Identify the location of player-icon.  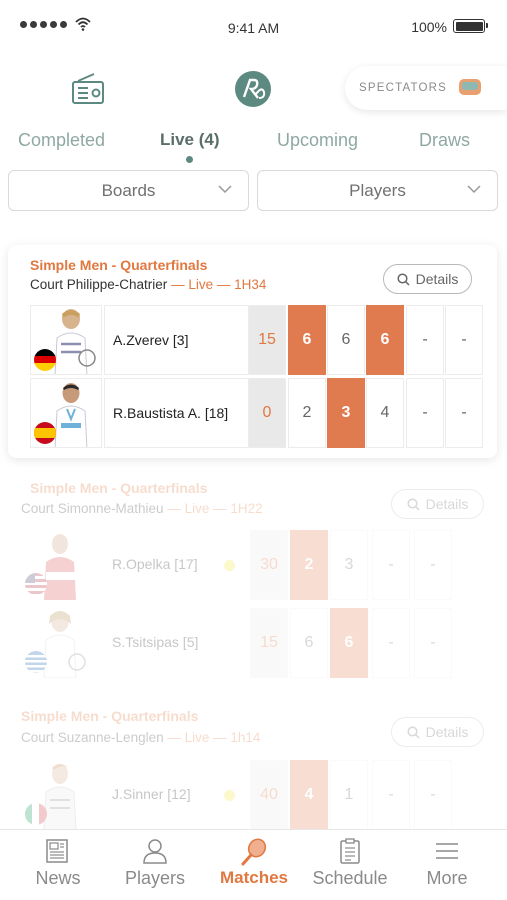
(155, 851).